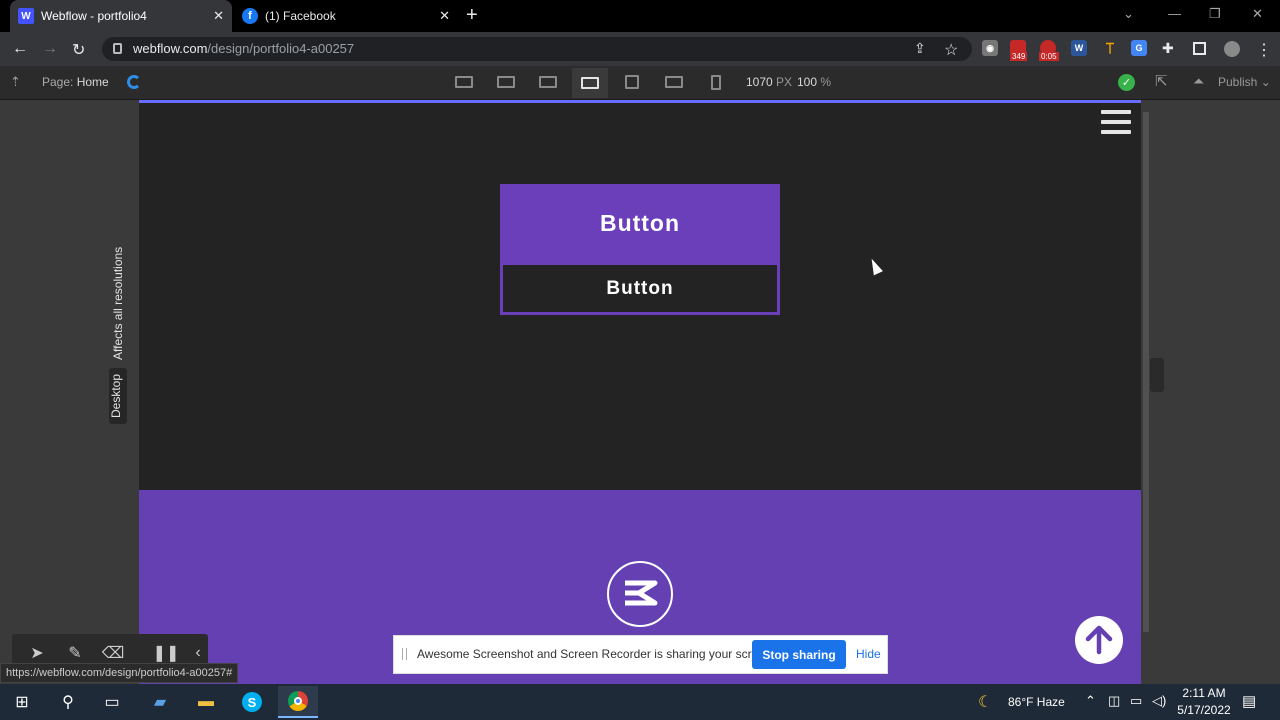 The width and height of the screenshot is (1280, 720). What do you see at coordinates (134, 82) in the screenshot?
I see `sync-icon` at bounding box center [134, 82].